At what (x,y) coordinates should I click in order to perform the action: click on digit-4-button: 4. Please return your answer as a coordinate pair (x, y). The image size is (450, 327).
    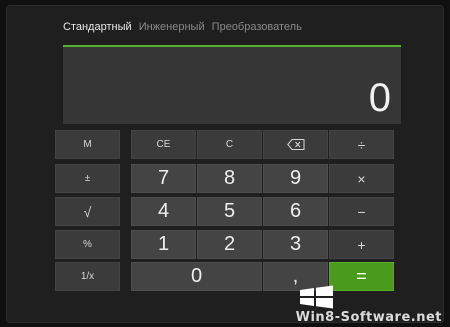
    Looking at the image, I should click on (163, 211).